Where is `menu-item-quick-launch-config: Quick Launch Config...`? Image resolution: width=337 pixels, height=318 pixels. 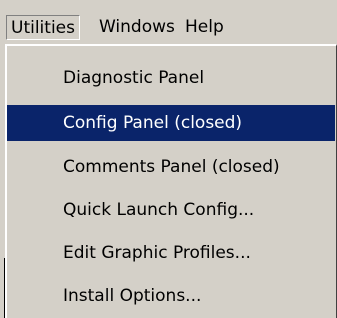
menu-item-quick-launch-config: Quick Launch Config... is located at coordinates (171, 210).